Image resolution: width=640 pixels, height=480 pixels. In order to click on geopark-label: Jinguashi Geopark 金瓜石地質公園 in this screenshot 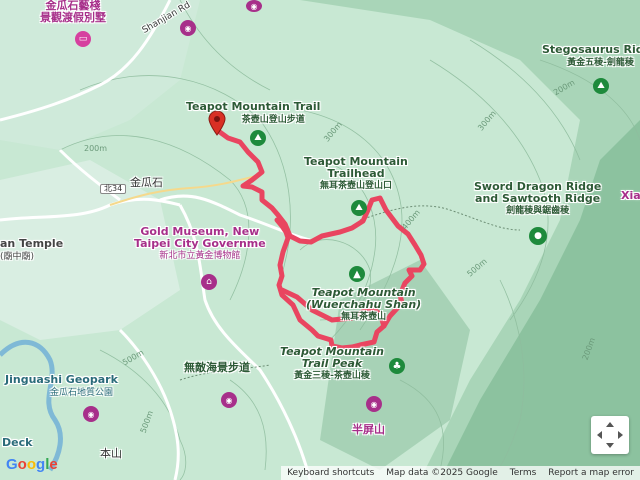, I will do `click(61, 386)`.